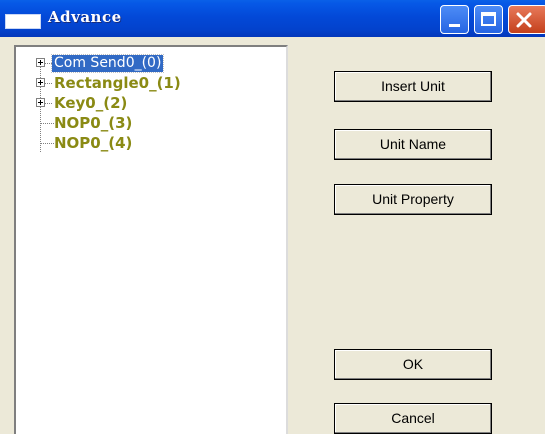 This screenshot has width=545, height=434. Describe the element at coordinates (23, 21) in the screenshot. I see `window-icon` at that location.